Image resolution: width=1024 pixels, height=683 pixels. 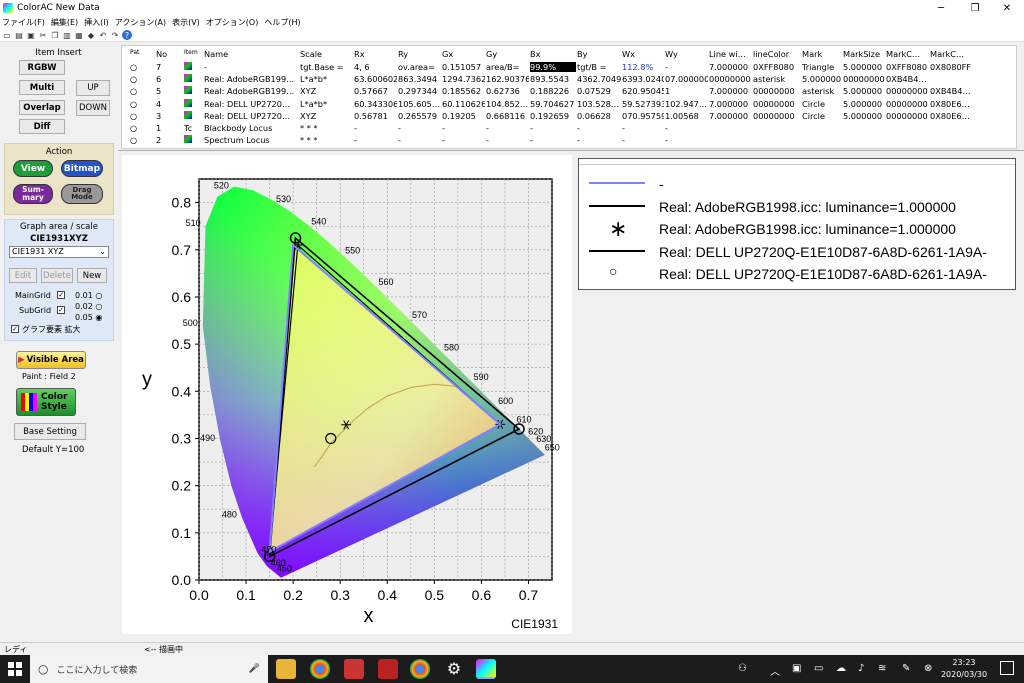 What do you see at coordinates (359, 54) in the screenshot?
I see `column-header: Rx` at bounding box center [359, 54].